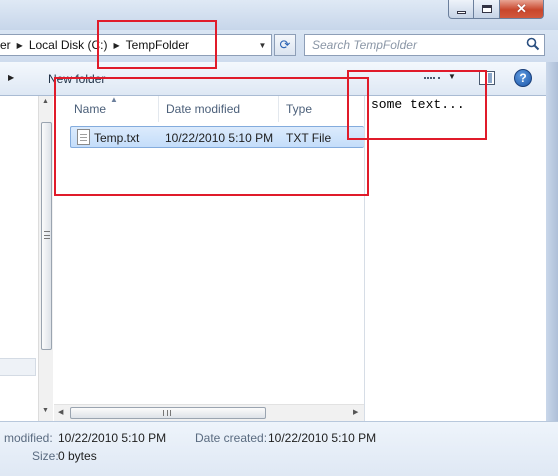 The image size is (558, 476). I want to click on minimize-button, so click(461, 9).